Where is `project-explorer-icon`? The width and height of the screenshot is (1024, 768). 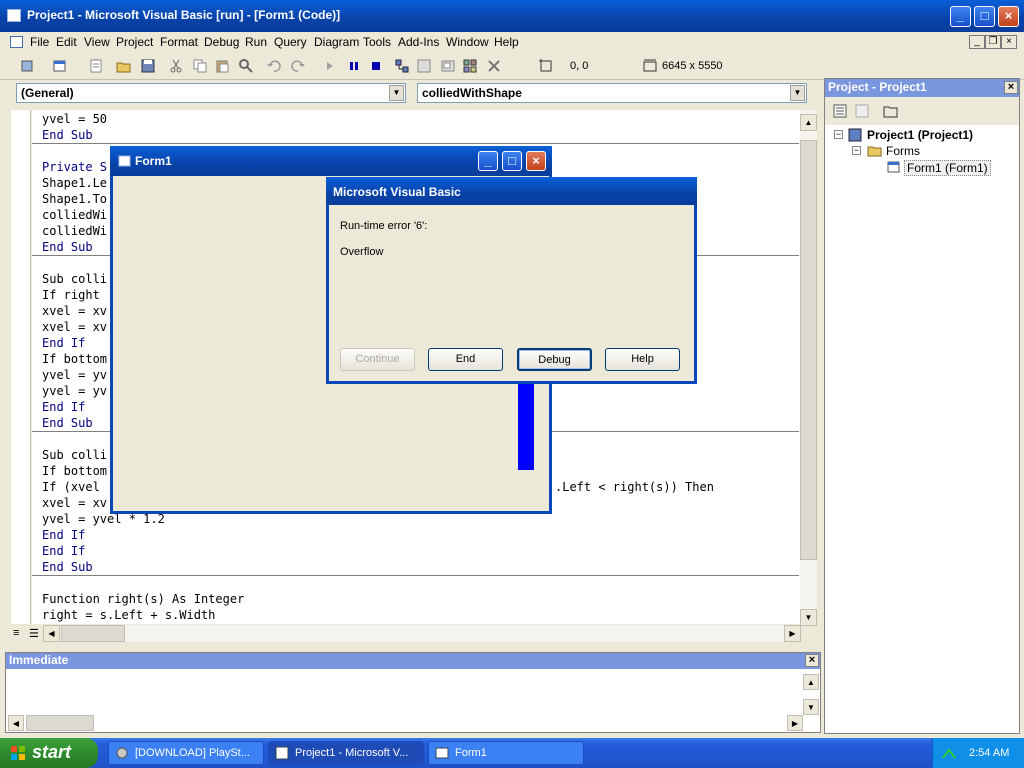 project-explorer-icon is located at coordinates (402, 66).